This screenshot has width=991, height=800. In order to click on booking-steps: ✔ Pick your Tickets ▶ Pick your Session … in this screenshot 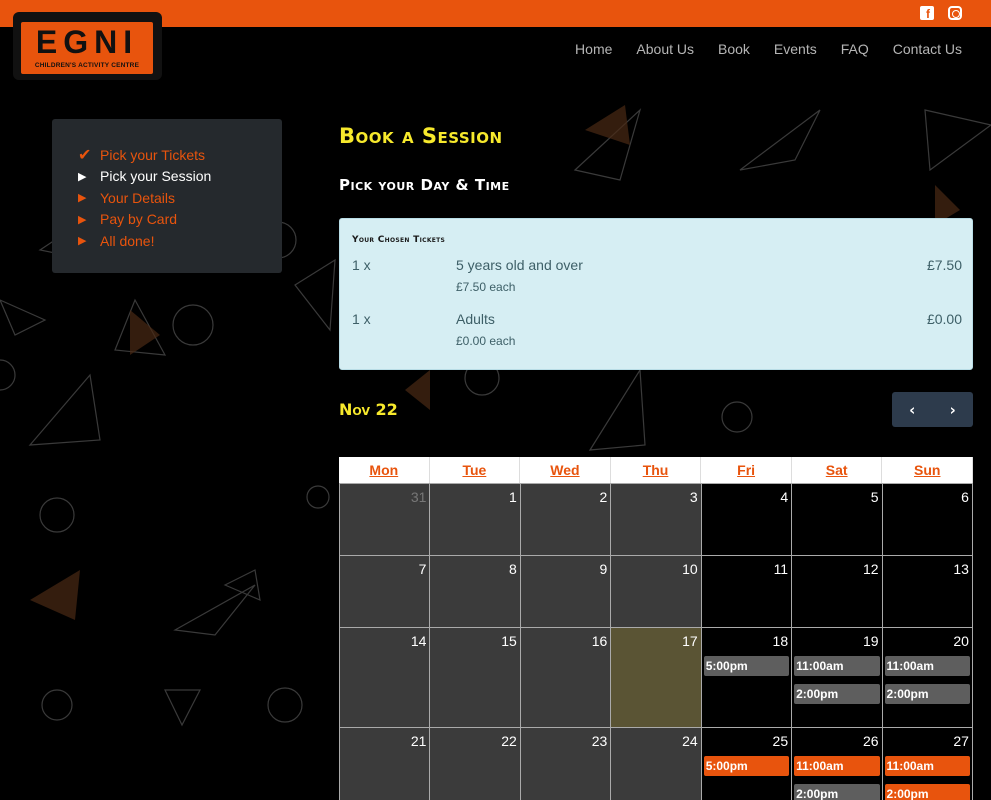, I will do `click(167, 196)`.